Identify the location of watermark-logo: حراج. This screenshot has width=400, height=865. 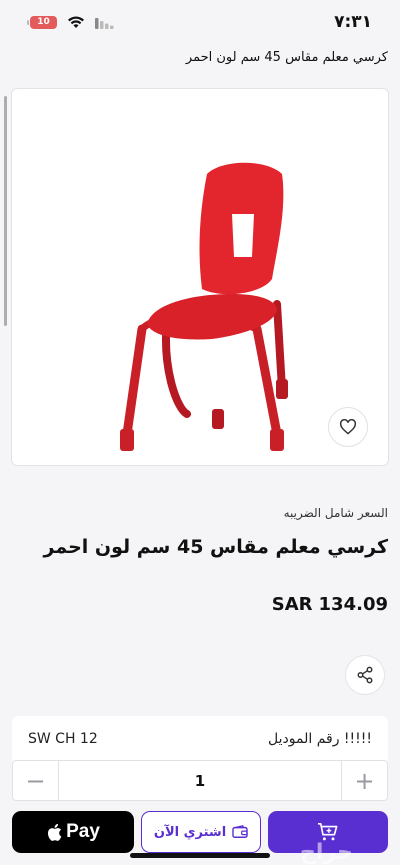
(326, 852).